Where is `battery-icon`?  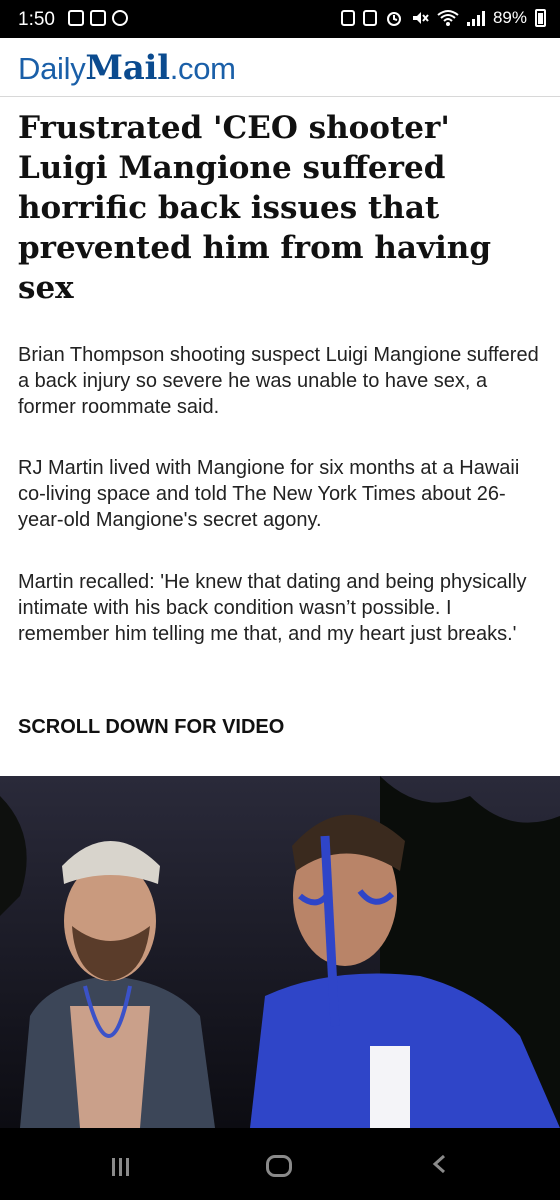 battery-icon is located at coordinates (540, 18).